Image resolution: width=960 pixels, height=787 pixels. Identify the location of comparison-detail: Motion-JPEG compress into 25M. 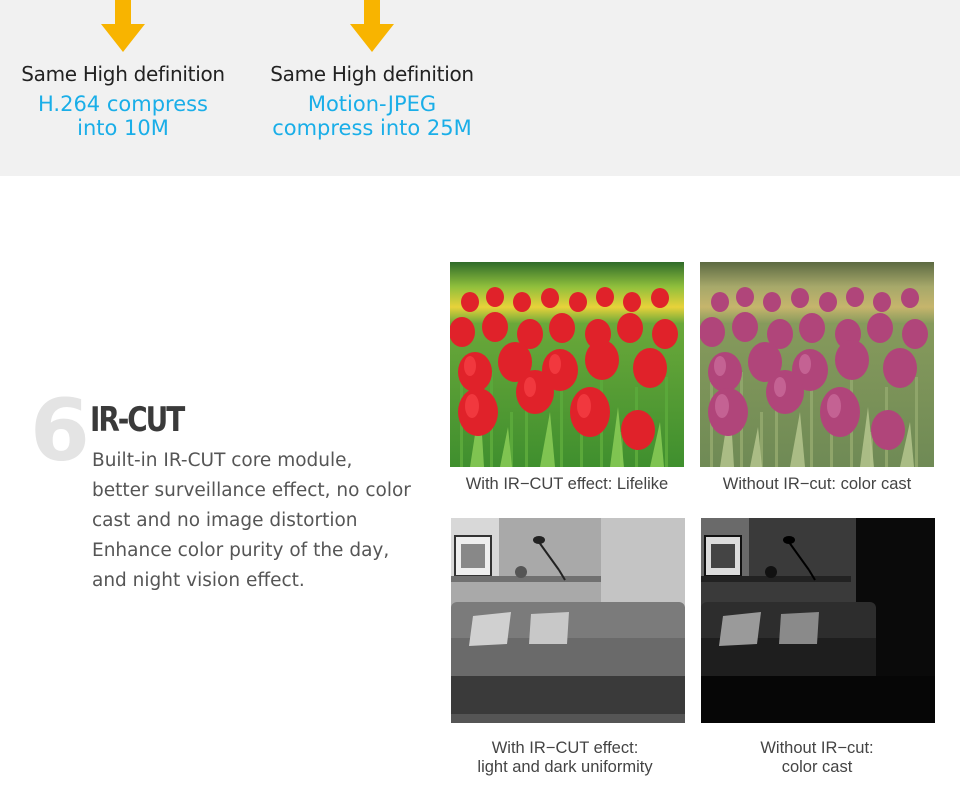
(372, 116).